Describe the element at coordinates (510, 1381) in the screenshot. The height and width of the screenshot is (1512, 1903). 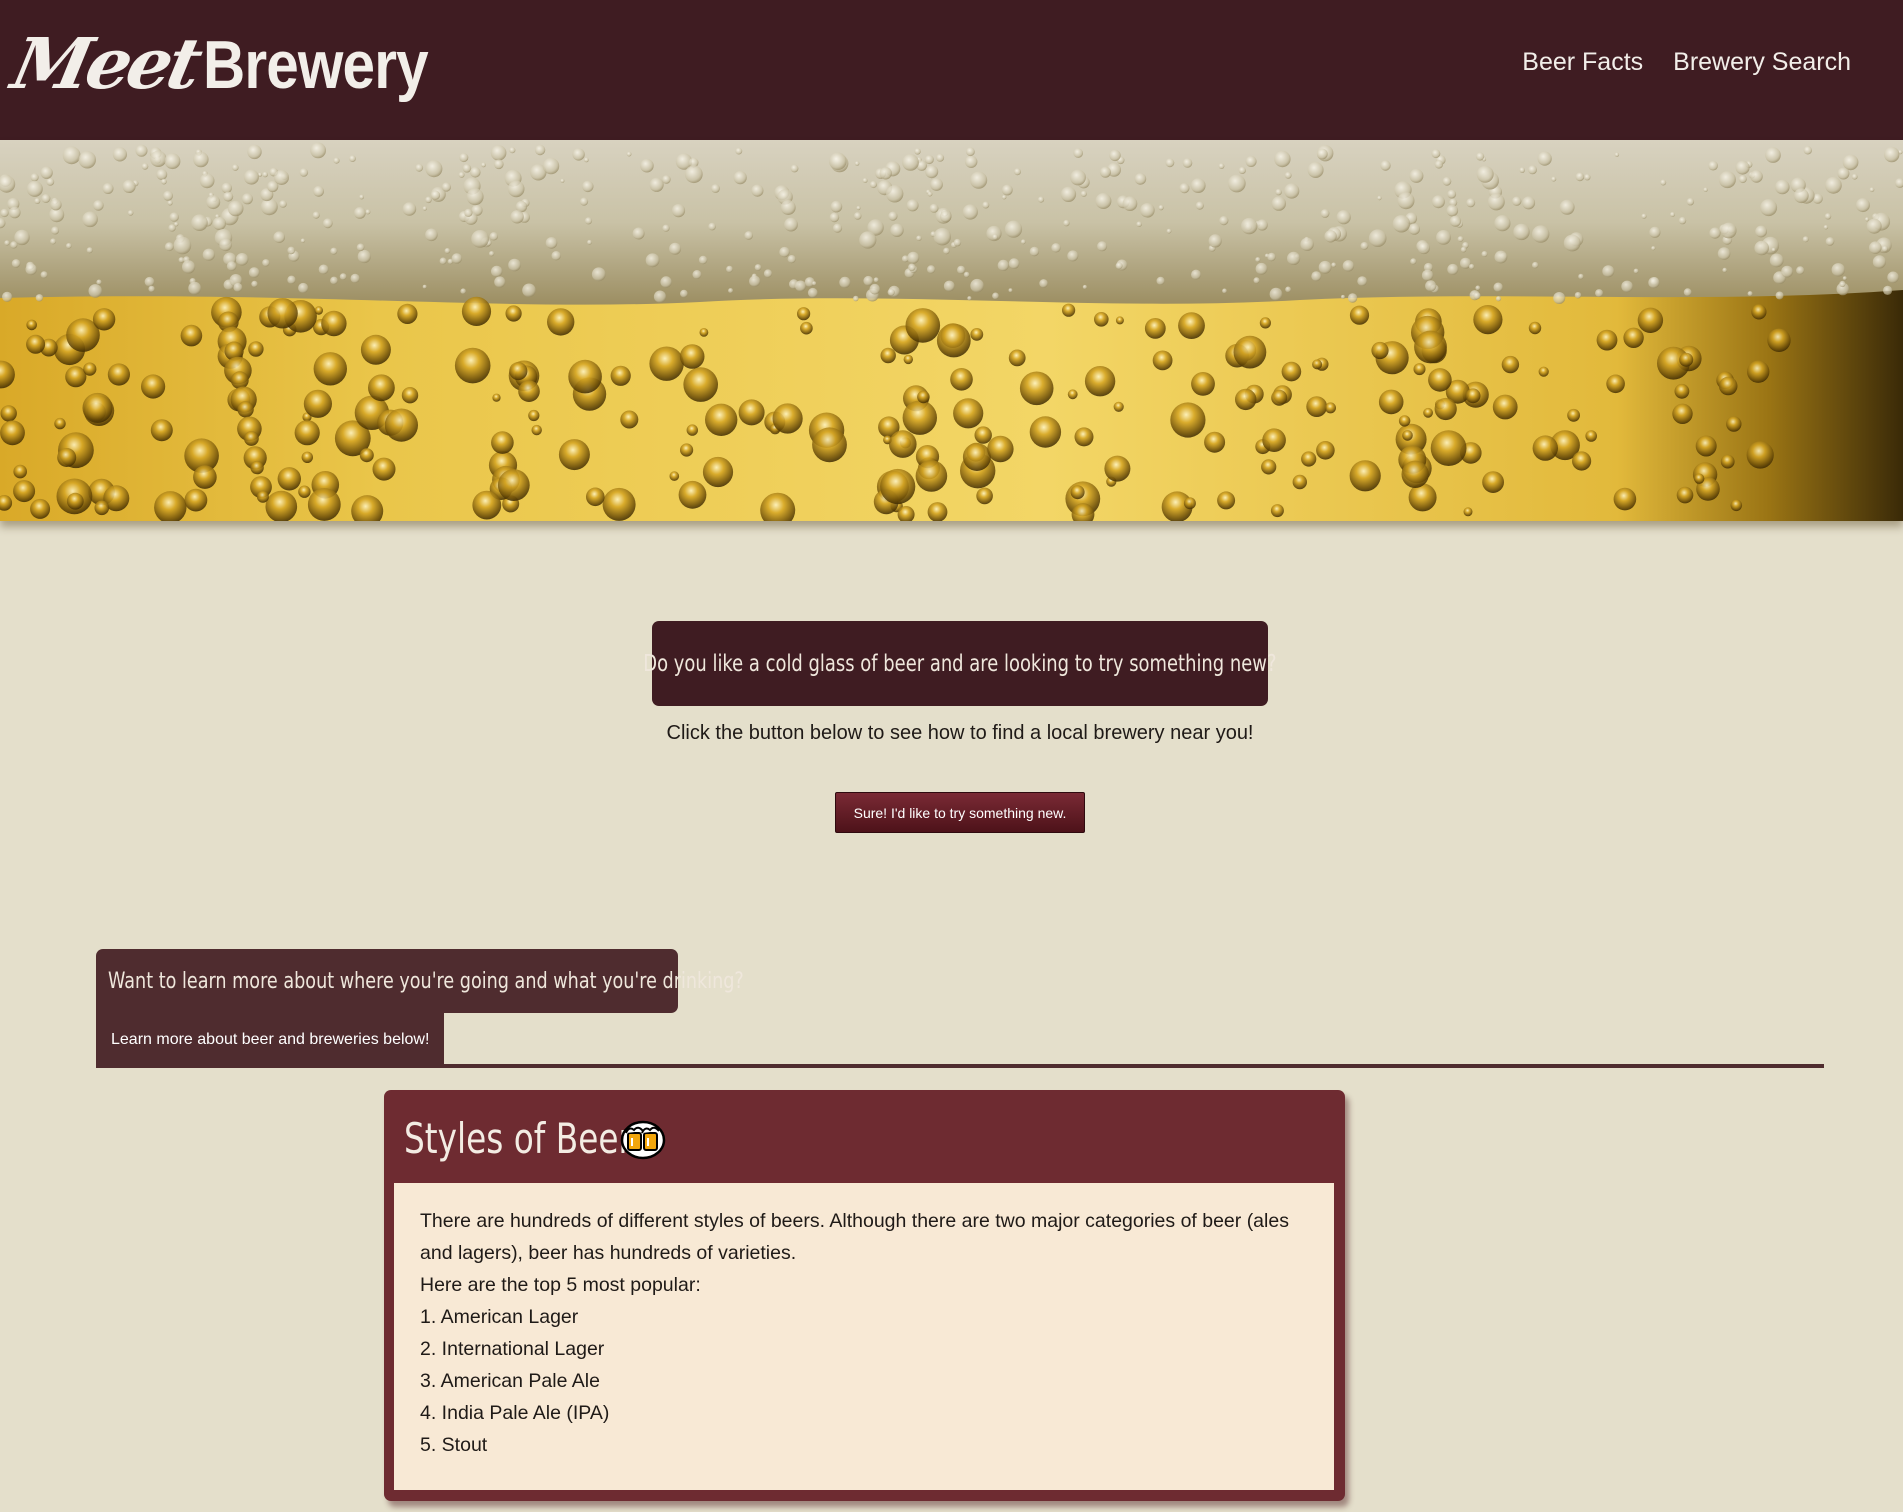
I see `list-item: 3. American Pale Ale` at that location.